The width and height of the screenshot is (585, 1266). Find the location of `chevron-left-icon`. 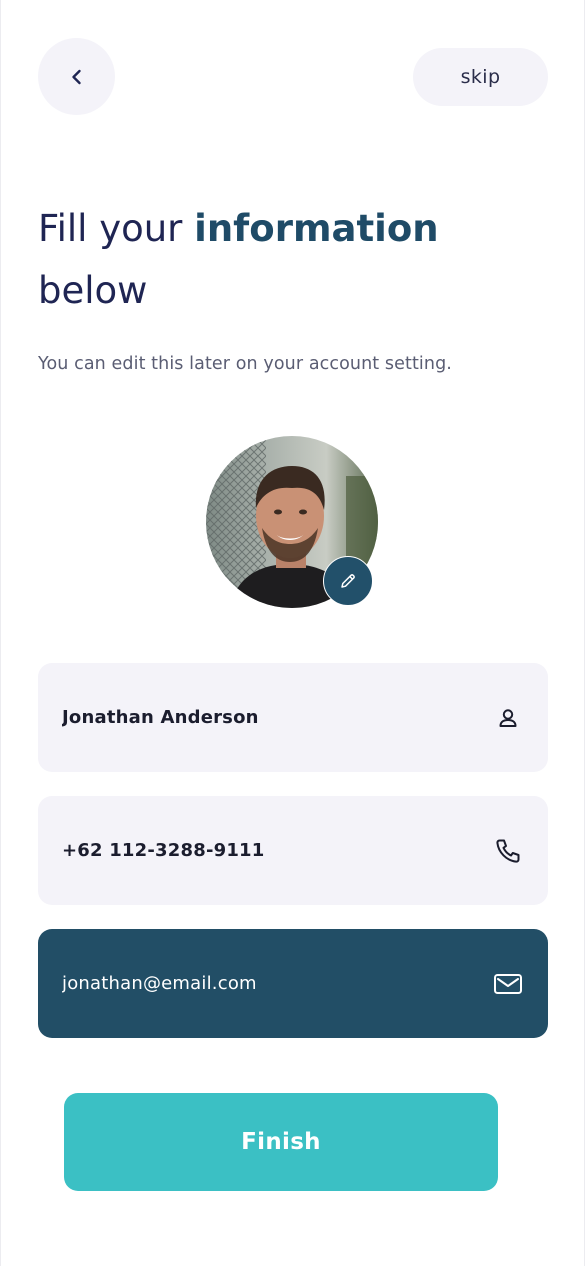

chevron-left-icon is located at coordinates (76, 76).